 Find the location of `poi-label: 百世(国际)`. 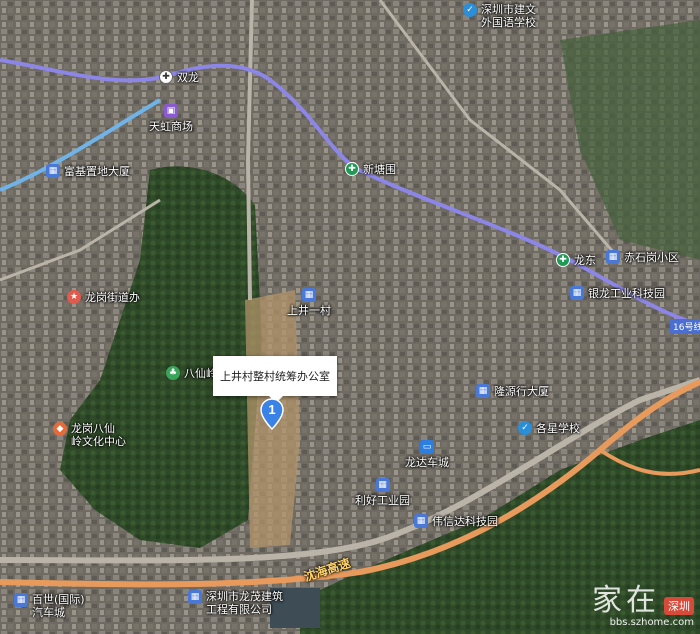

poi-label: 百世(国际) is located at coordinates (58, 599).